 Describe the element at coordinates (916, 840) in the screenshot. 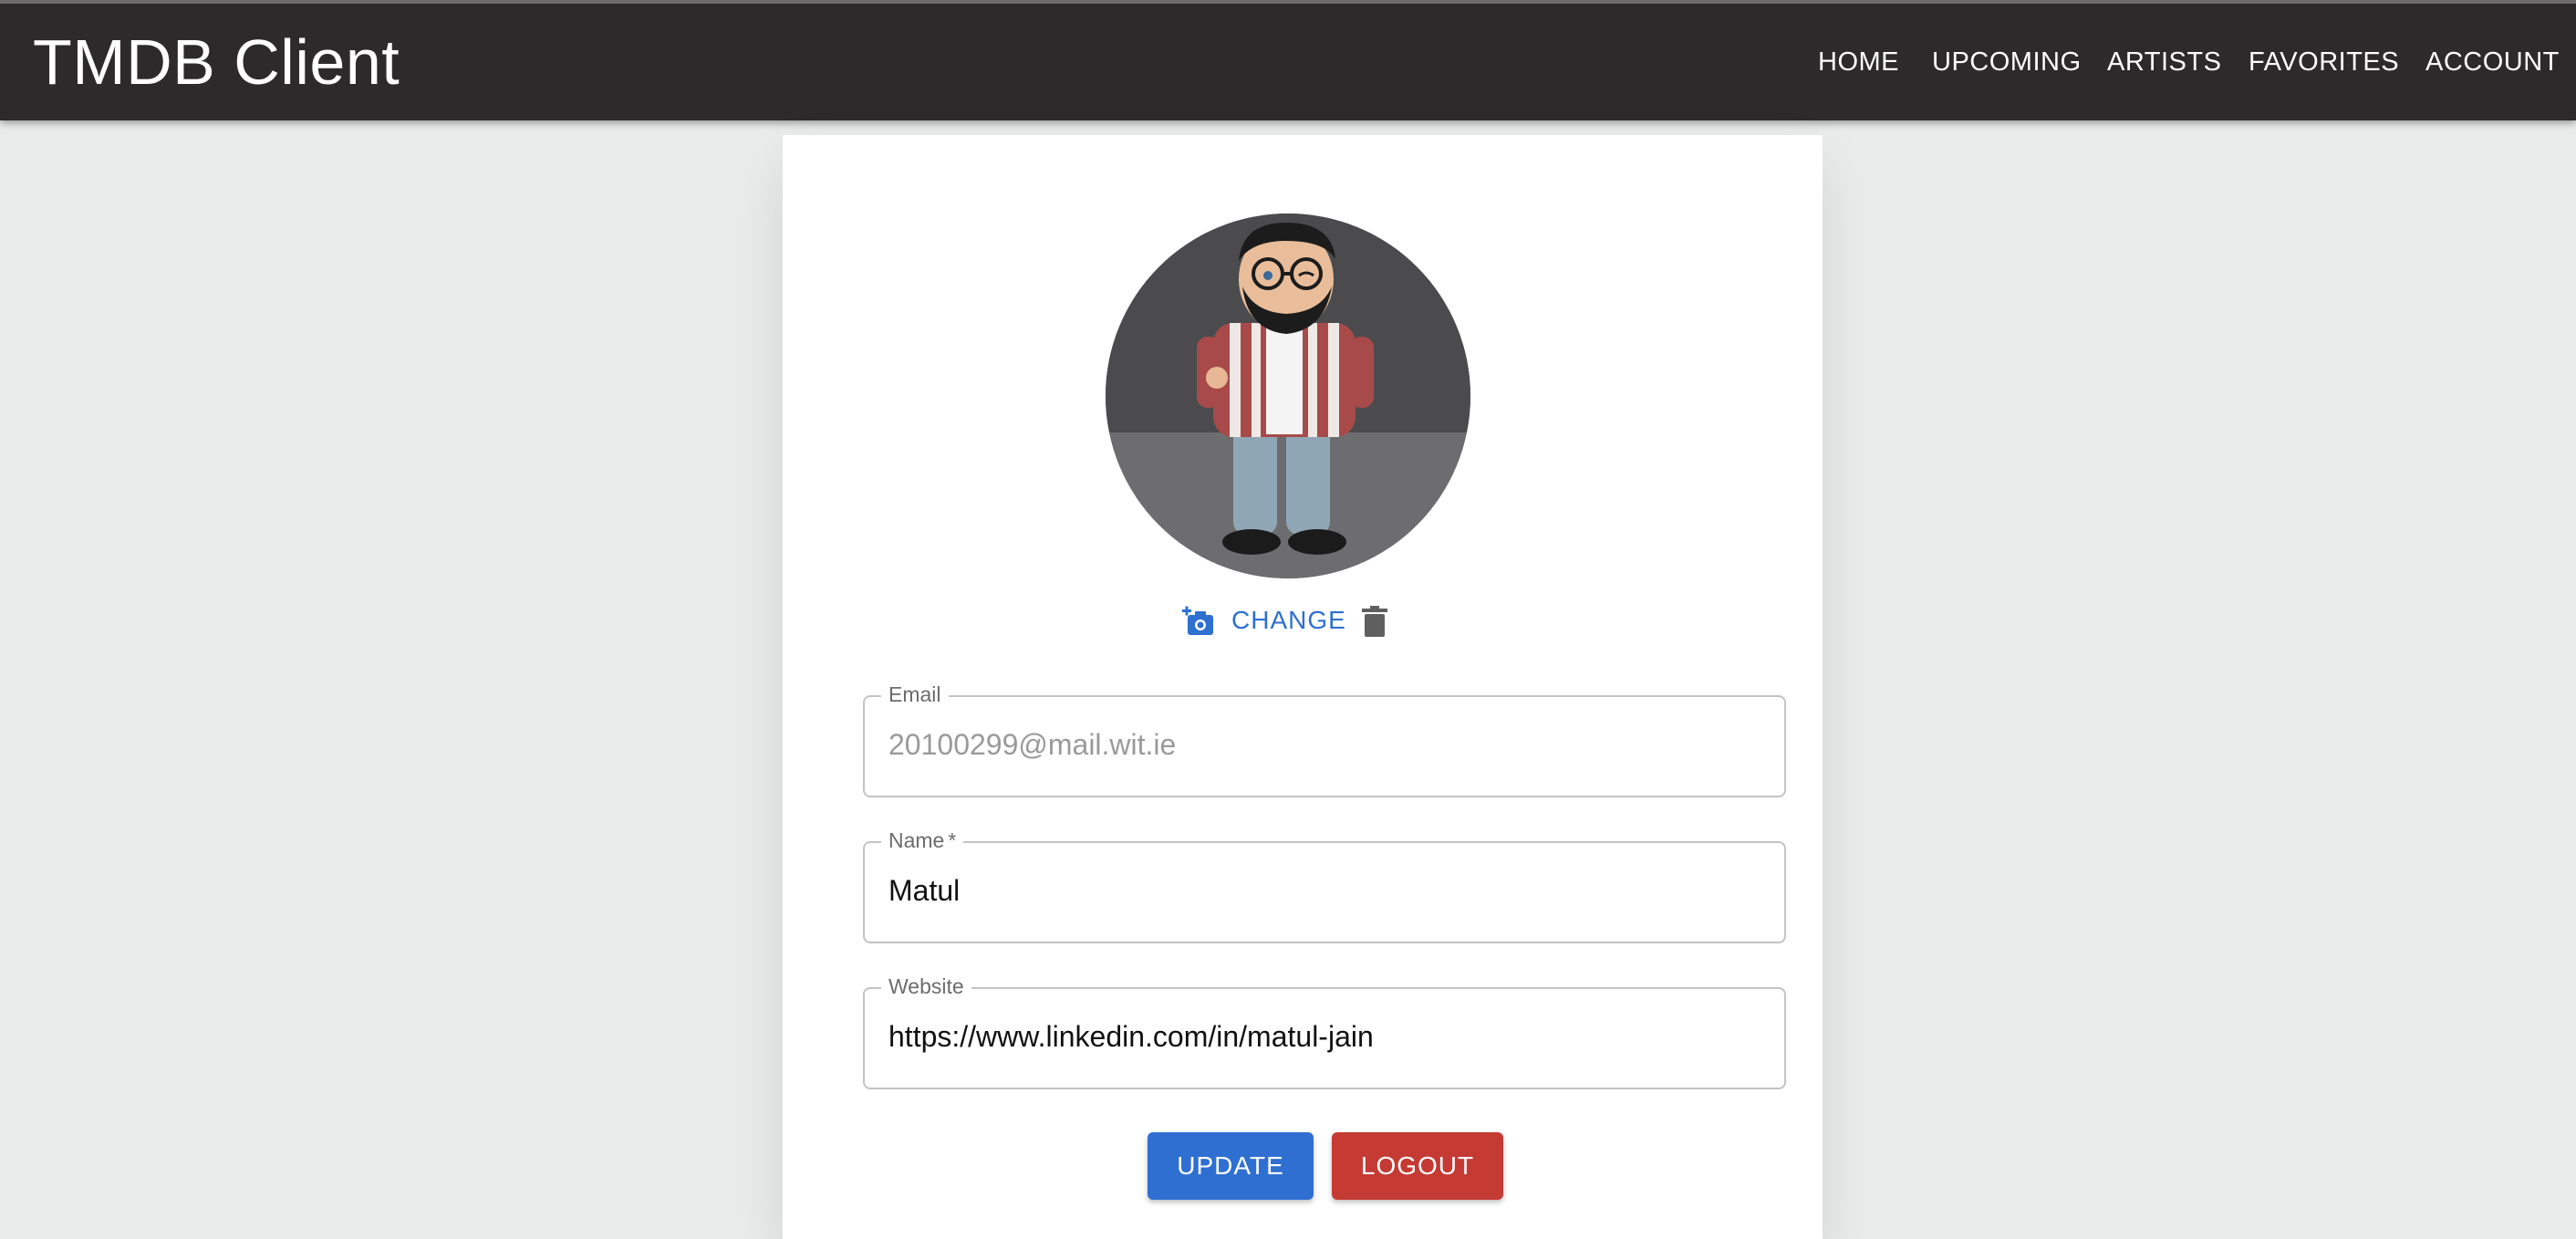

I see `name-label-text: Name` at that location.